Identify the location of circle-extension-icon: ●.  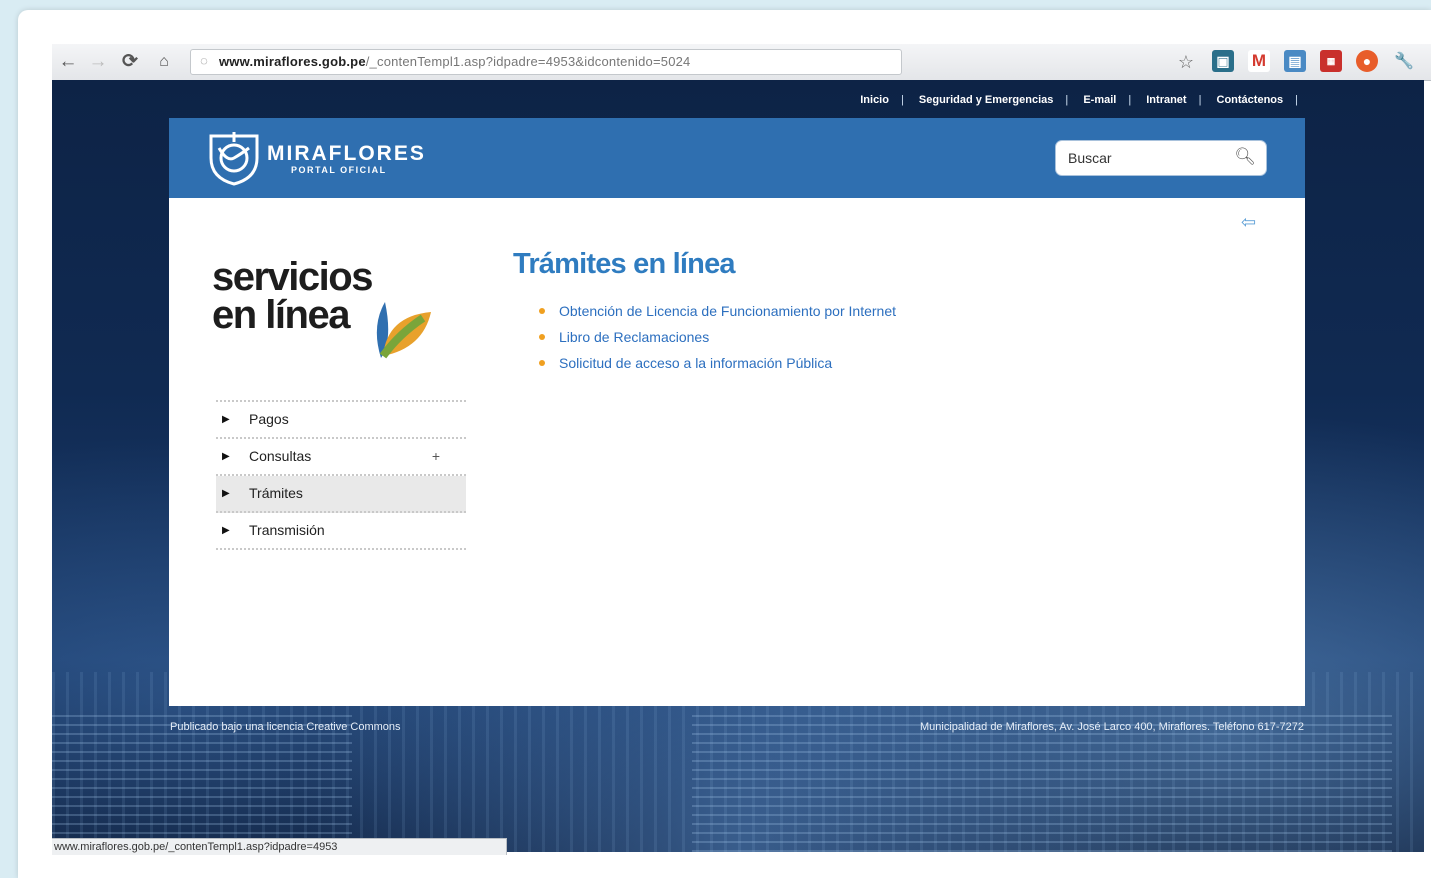
(1367, 61).